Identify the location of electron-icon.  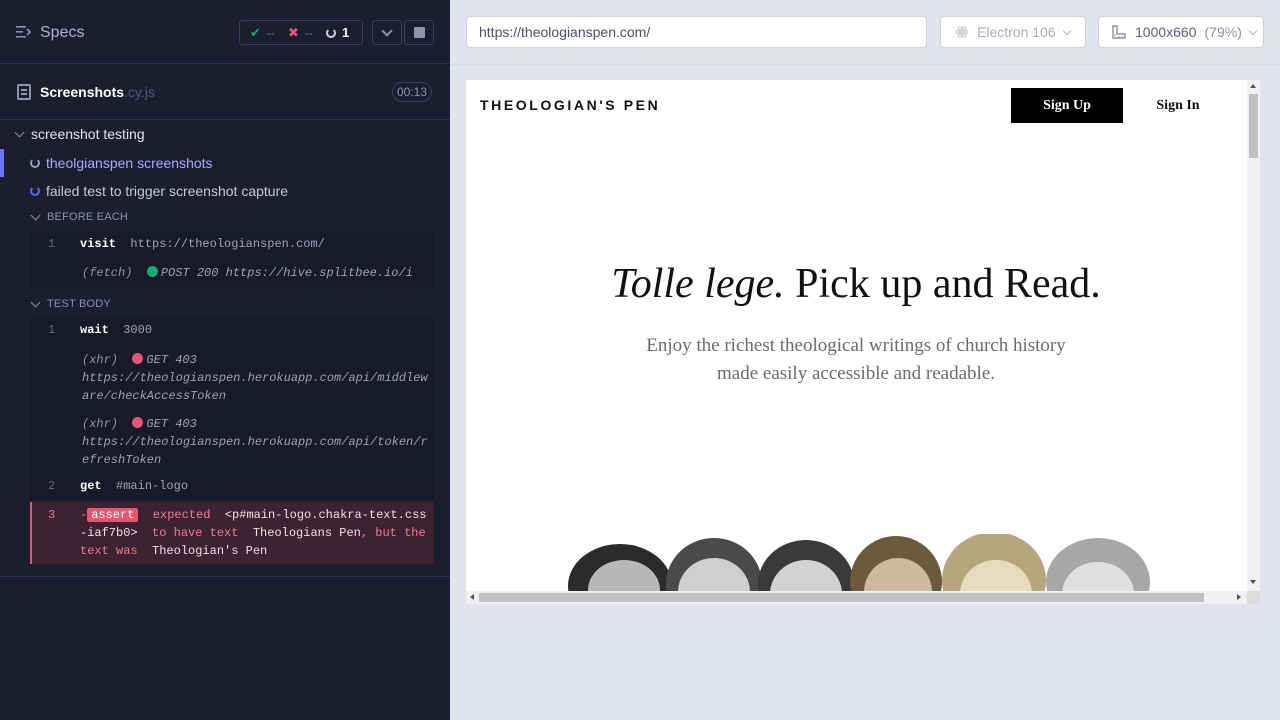
(962, 32).